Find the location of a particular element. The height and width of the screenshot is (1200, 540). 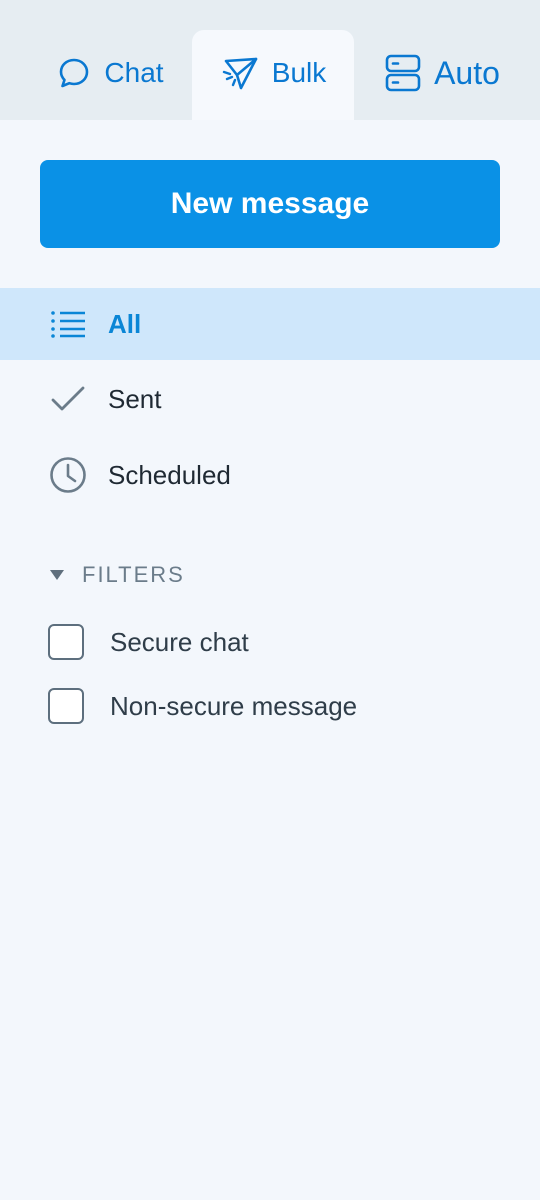

server-icon is located at coordinates (403, 73).